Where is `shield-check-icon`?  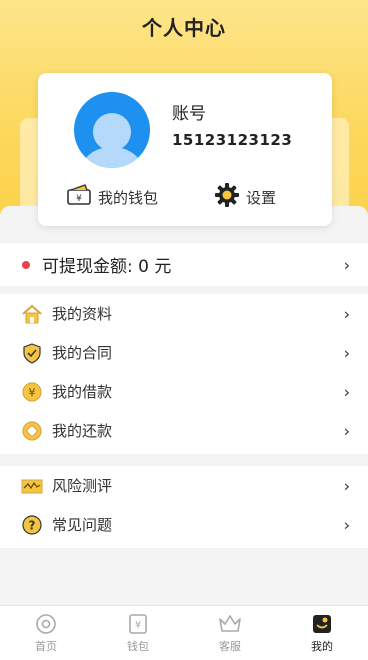 shield-check-icon is located at coordinates (32, 353).